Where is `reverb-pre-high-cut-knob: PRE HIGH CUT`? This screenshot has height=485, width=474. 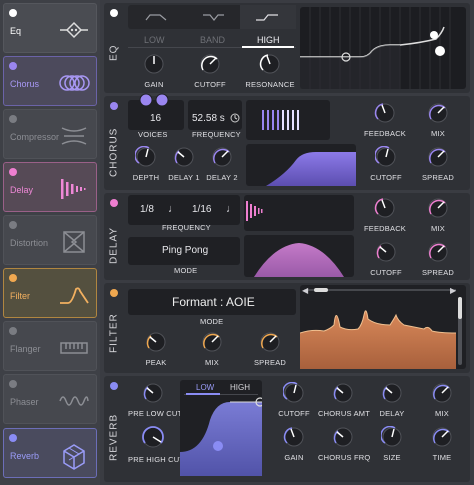
reverb-pre-high-cut-knob: PRE HIGH CUT is located at coordinates (156, 444).